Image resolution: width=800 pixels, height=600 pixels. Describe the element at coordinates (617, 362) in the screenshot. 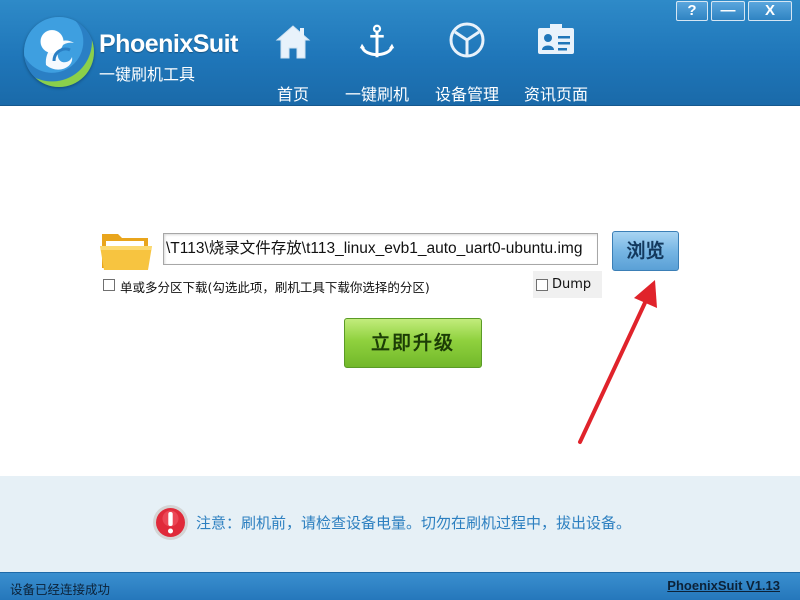

I see `red-arrow-annotation` at that location.